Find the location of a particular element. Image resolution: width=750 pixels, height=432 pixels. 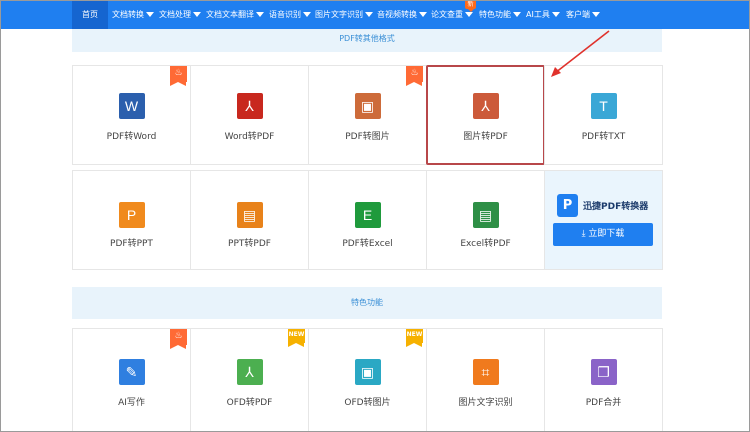

tool-card-word-to-pdf: ⅄ Word转PDF is located at coordinates (249, 115).